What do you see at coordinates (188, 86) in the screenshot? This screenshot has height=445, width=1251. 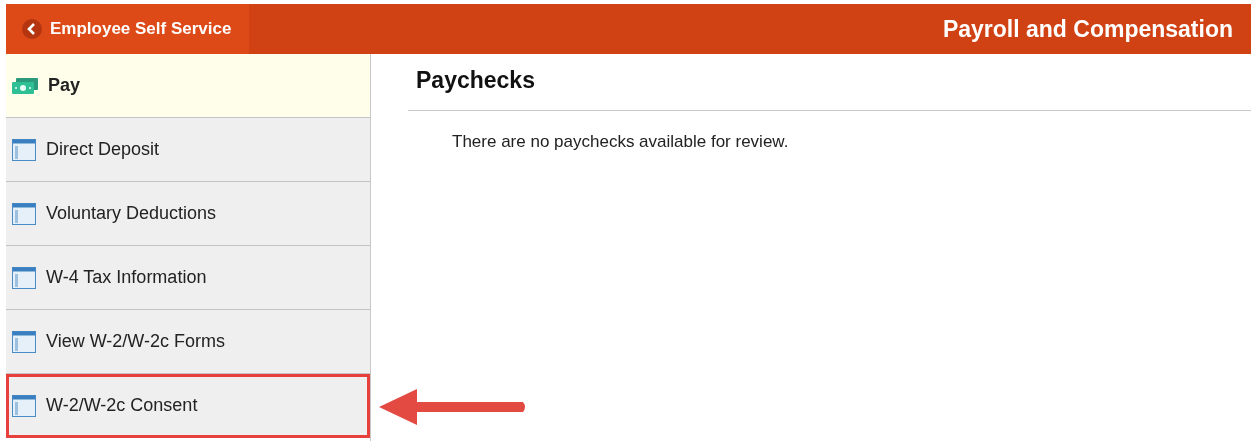 I see `sidebar-item: Pay` at bounding box center [188, 86].